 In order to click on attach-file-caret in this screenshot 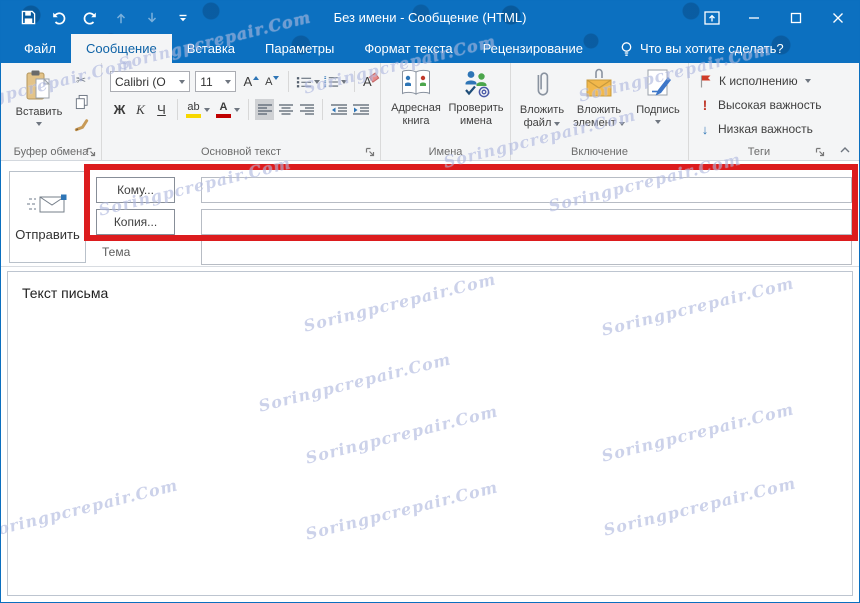, I will do `click(557, 123)`.